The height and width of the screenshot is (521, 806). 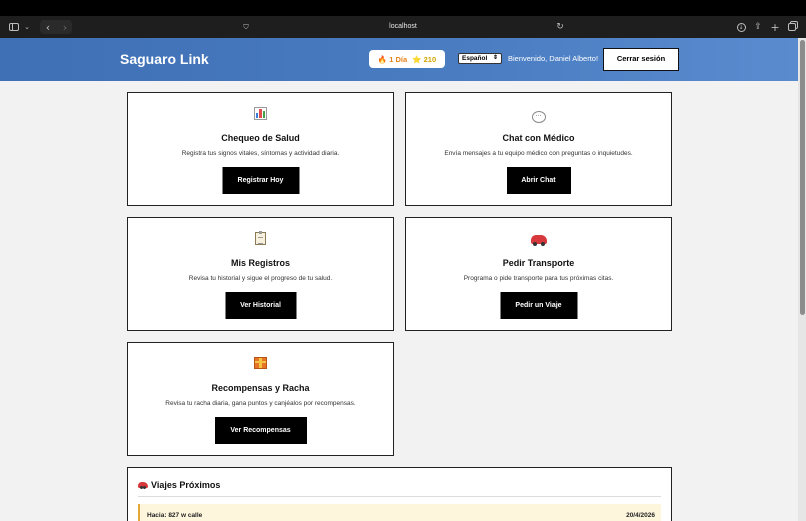 What do you see at coordinates (260, 138) in the screenshot?
I see `card-title: Chequeo de Salud` at bounding box center [260, 138].